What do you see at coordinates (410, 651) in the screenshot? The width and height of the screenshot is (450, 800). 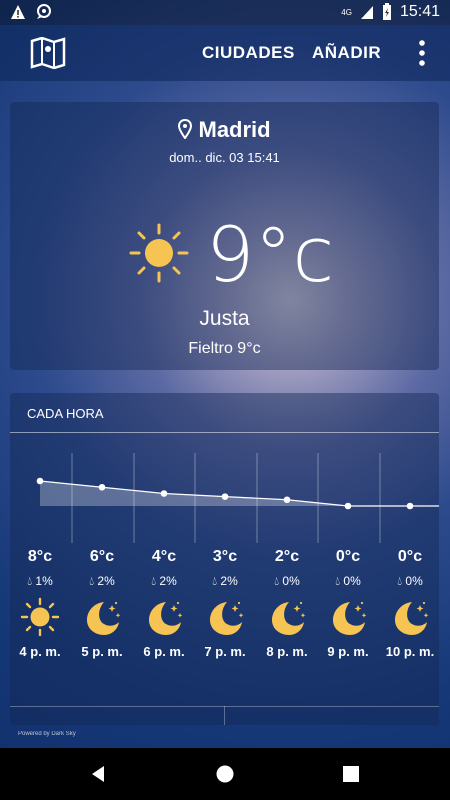 I see `hourly-time: 10 p. m.` at bounding box center [410, 651].